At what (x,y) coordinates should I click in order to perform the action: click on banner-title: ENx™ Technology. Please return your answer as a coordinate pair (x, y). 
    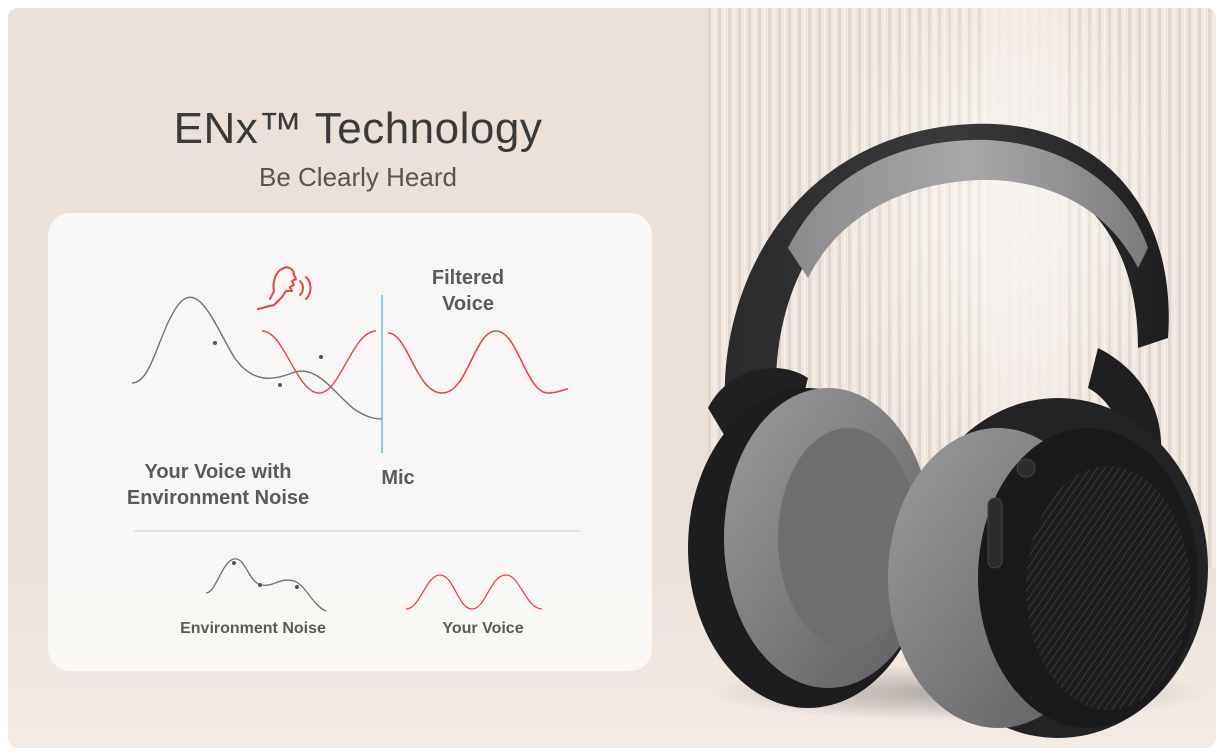
    Looking at the image, I should click on (358, 128).